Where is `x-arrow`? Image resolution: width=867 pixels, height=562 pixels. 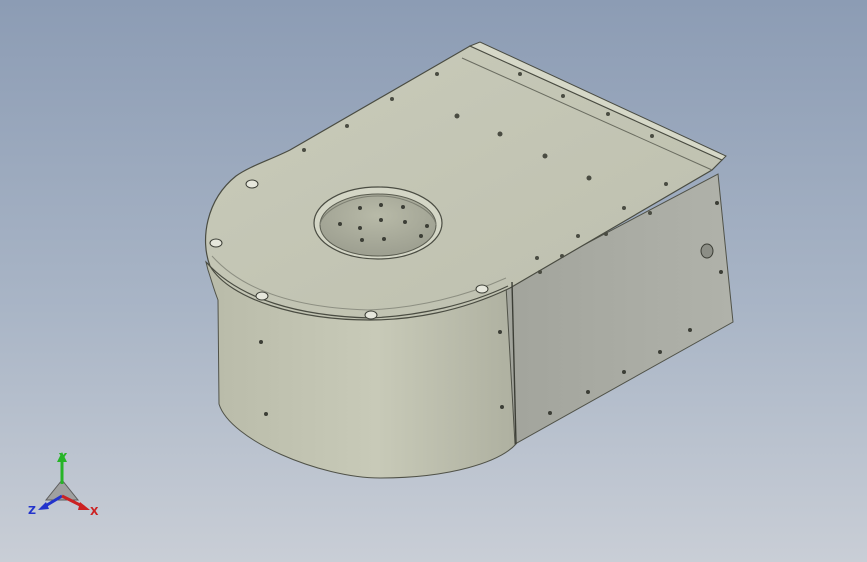
x-arrow is located at coordinates (84, 506).